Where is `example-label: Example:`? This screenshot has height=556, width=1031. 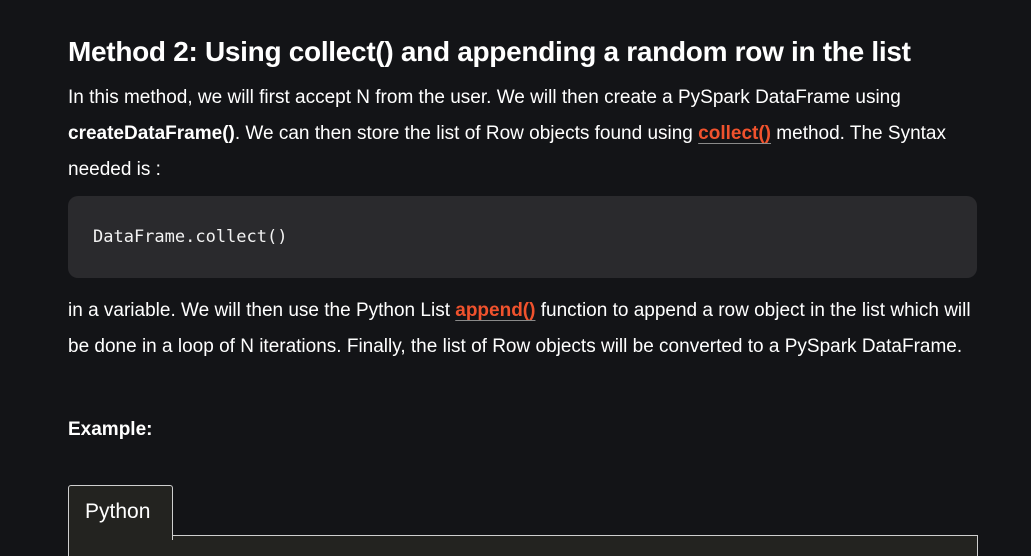
example-label: Example: is located at coordinates (110, 429).